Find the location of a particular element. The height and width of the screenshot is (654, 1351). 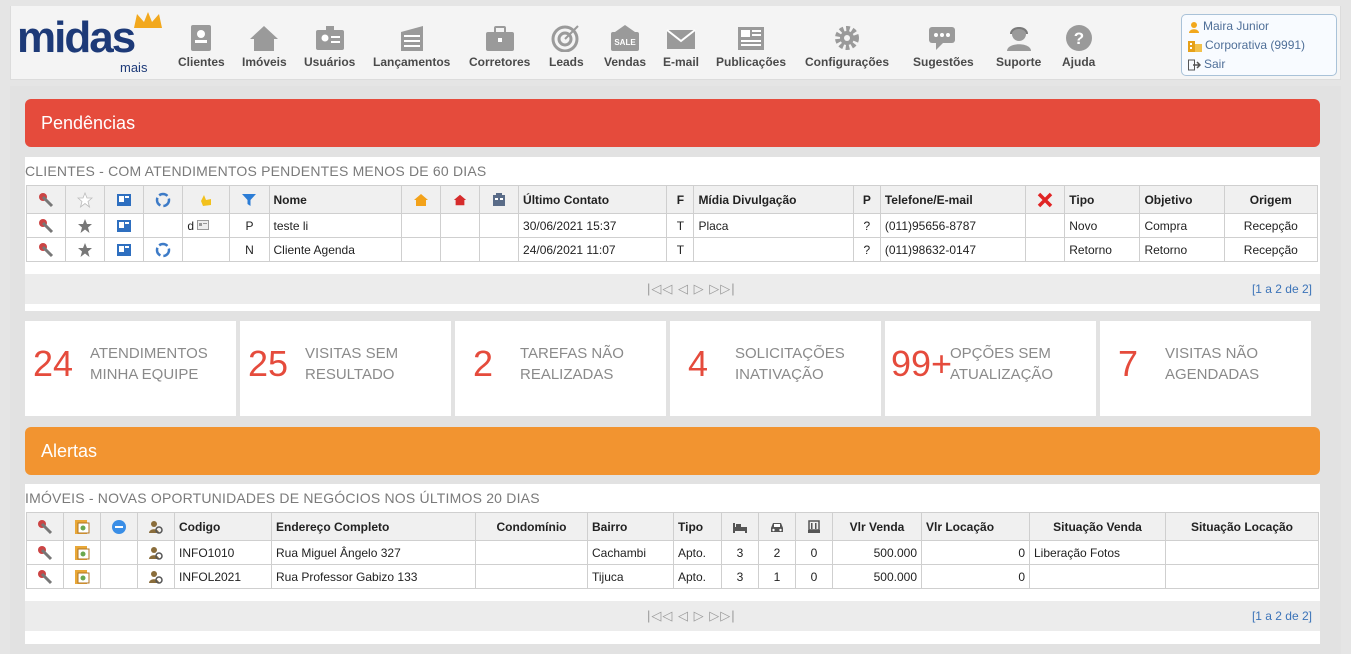

nav-ajuda: ? Ajuda is located at coordinates (1078, 46).